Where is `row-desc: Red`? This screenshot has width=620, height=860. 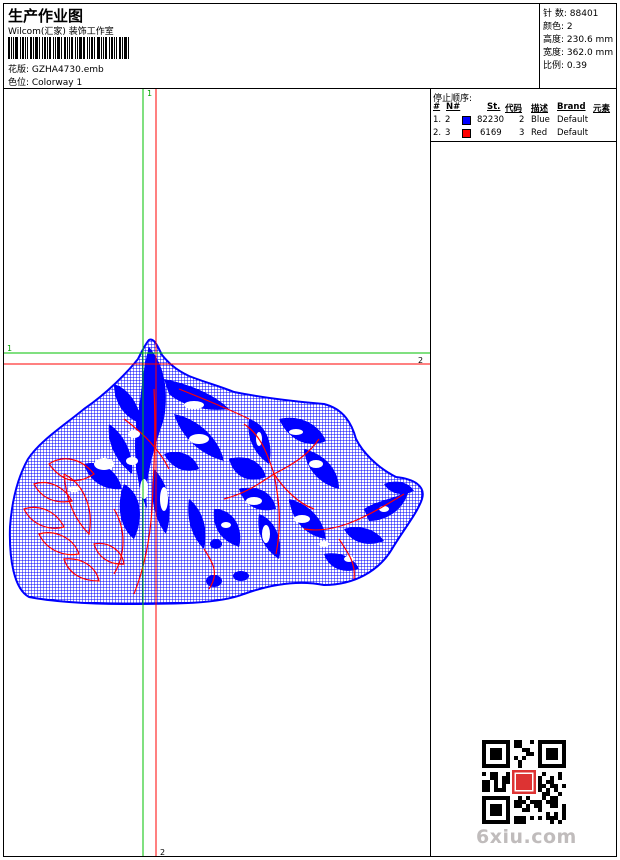
row-desc: Red is located at coordinates (539, 133).